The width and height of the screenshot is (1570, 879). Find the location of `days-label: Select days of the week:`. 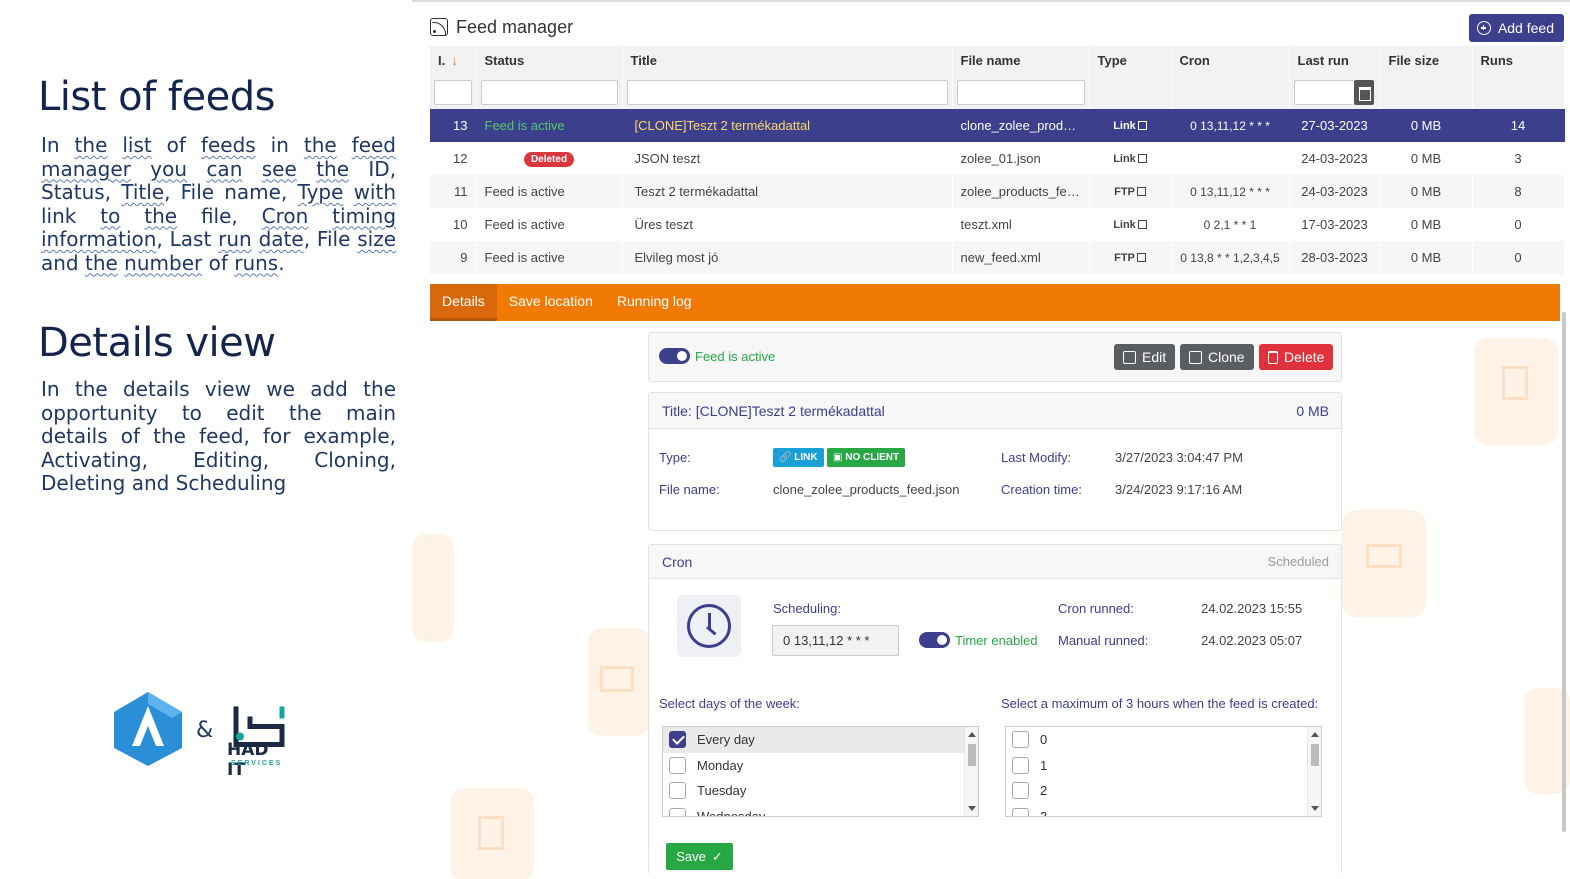

days-label: Select days of the week: is located at coordinates (729, 703).